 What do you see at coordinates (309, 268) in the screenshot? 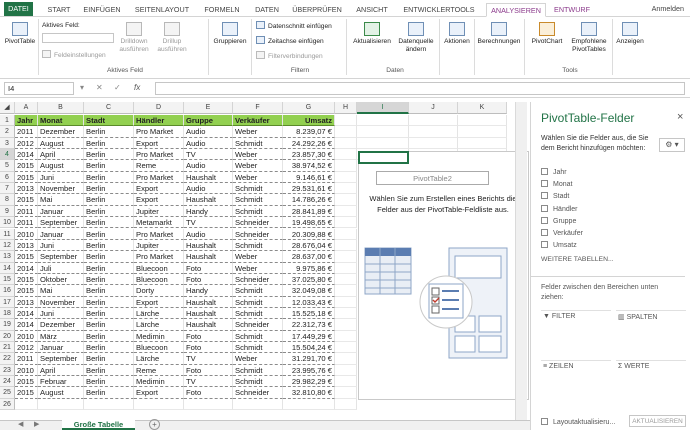
I see `table-cell: 9.975,86 €` at bounding box center [309, 268].